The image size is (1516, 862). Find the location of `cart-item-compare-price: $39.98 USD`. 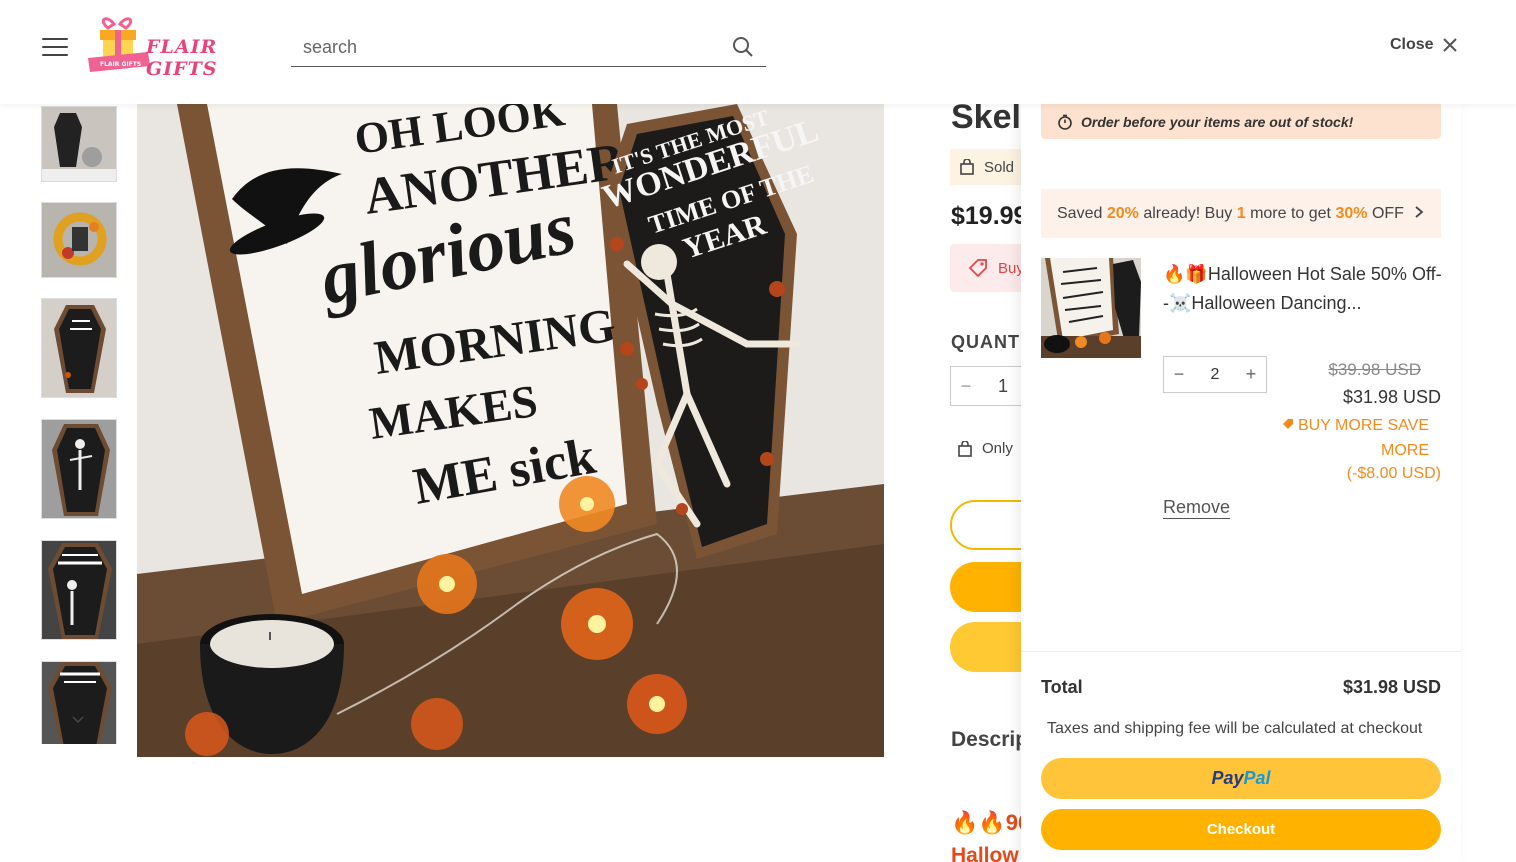

cart-item-compare-price: $39.98 USD is located at coordinates (1374, 369).